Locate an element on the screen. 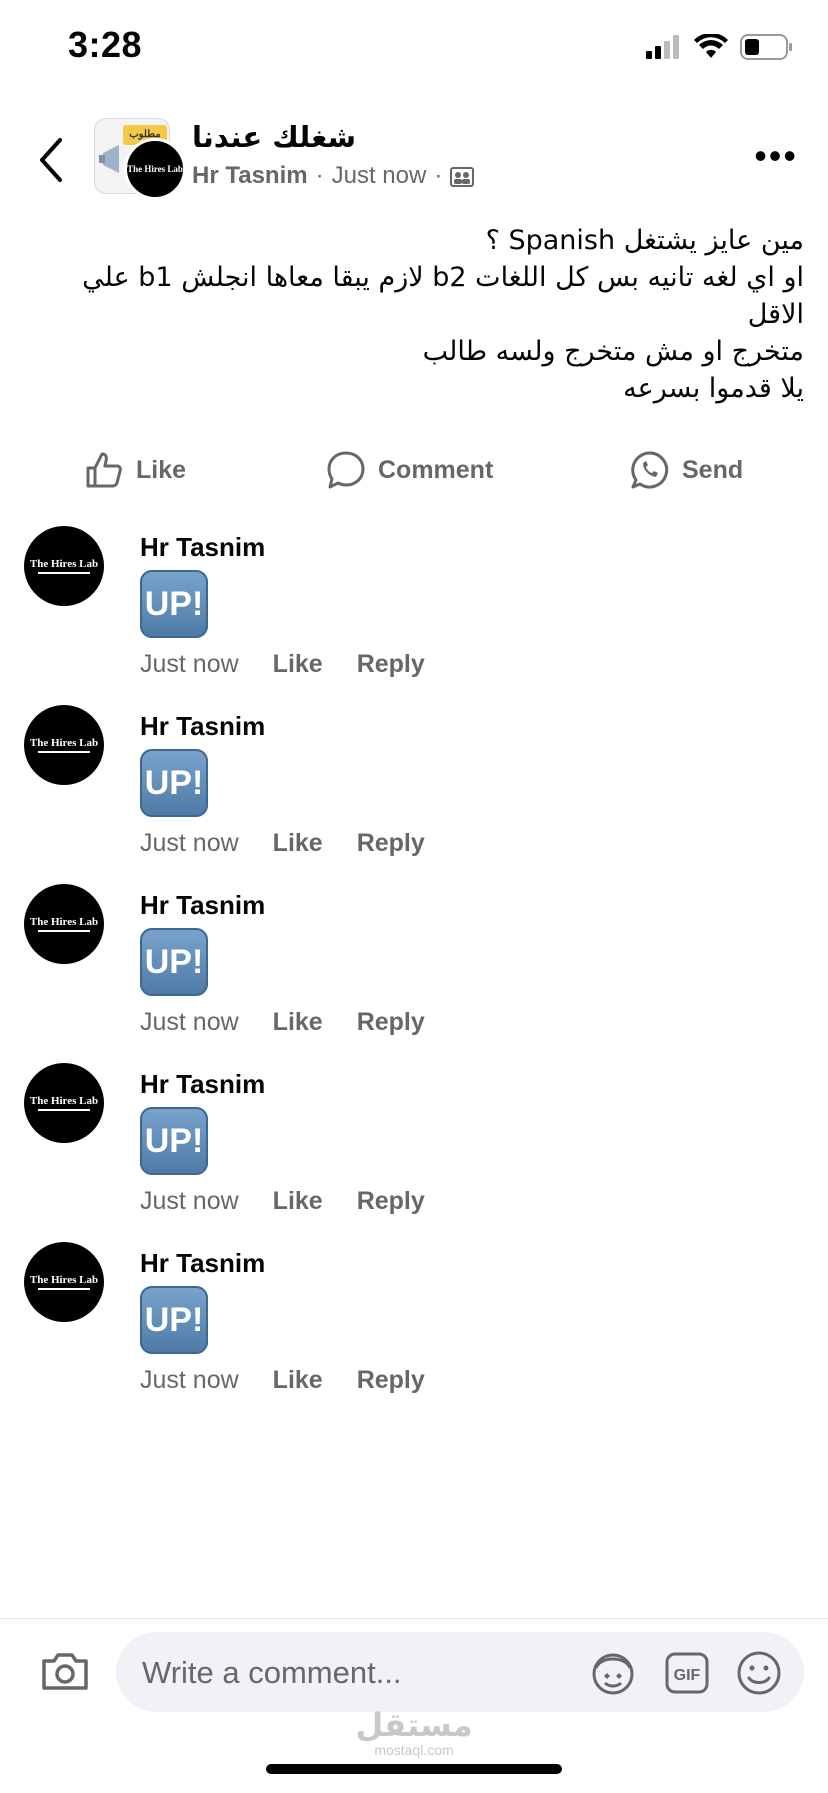 The image size is (828, 1793). post-author: Hr Tasnim is located at coordinates (250, 176).